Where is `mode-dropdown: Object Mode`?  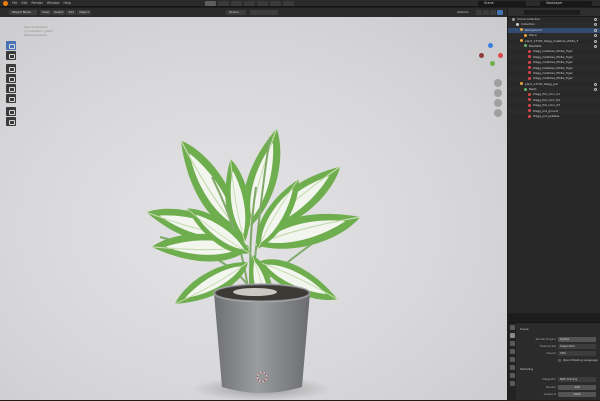
mode-dropdown: Object Mode is located at coordinates (23, 12).